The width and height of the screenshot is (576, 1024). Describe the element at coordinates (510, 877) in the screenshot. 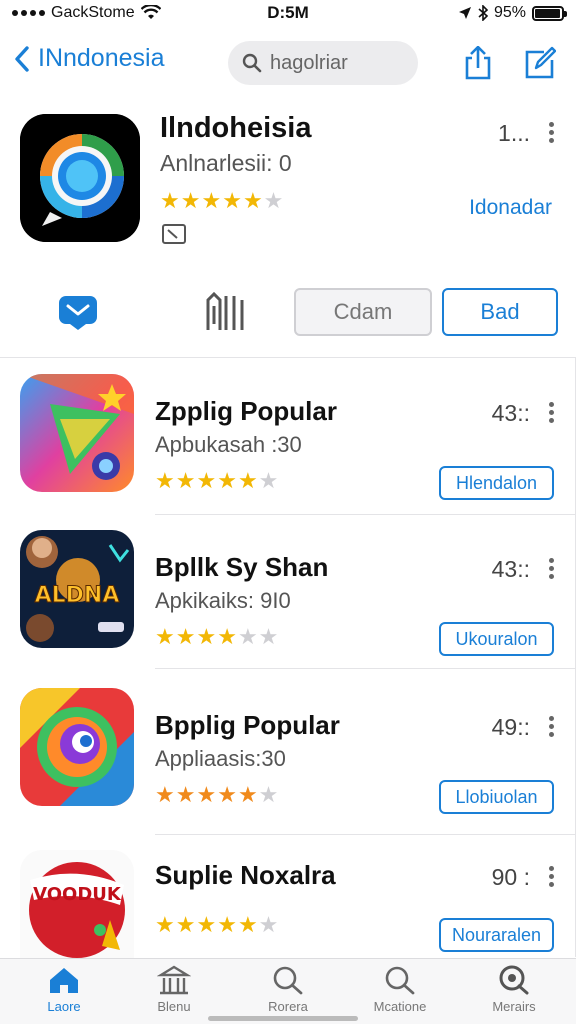

I see `app-count: 90 :` at that location.